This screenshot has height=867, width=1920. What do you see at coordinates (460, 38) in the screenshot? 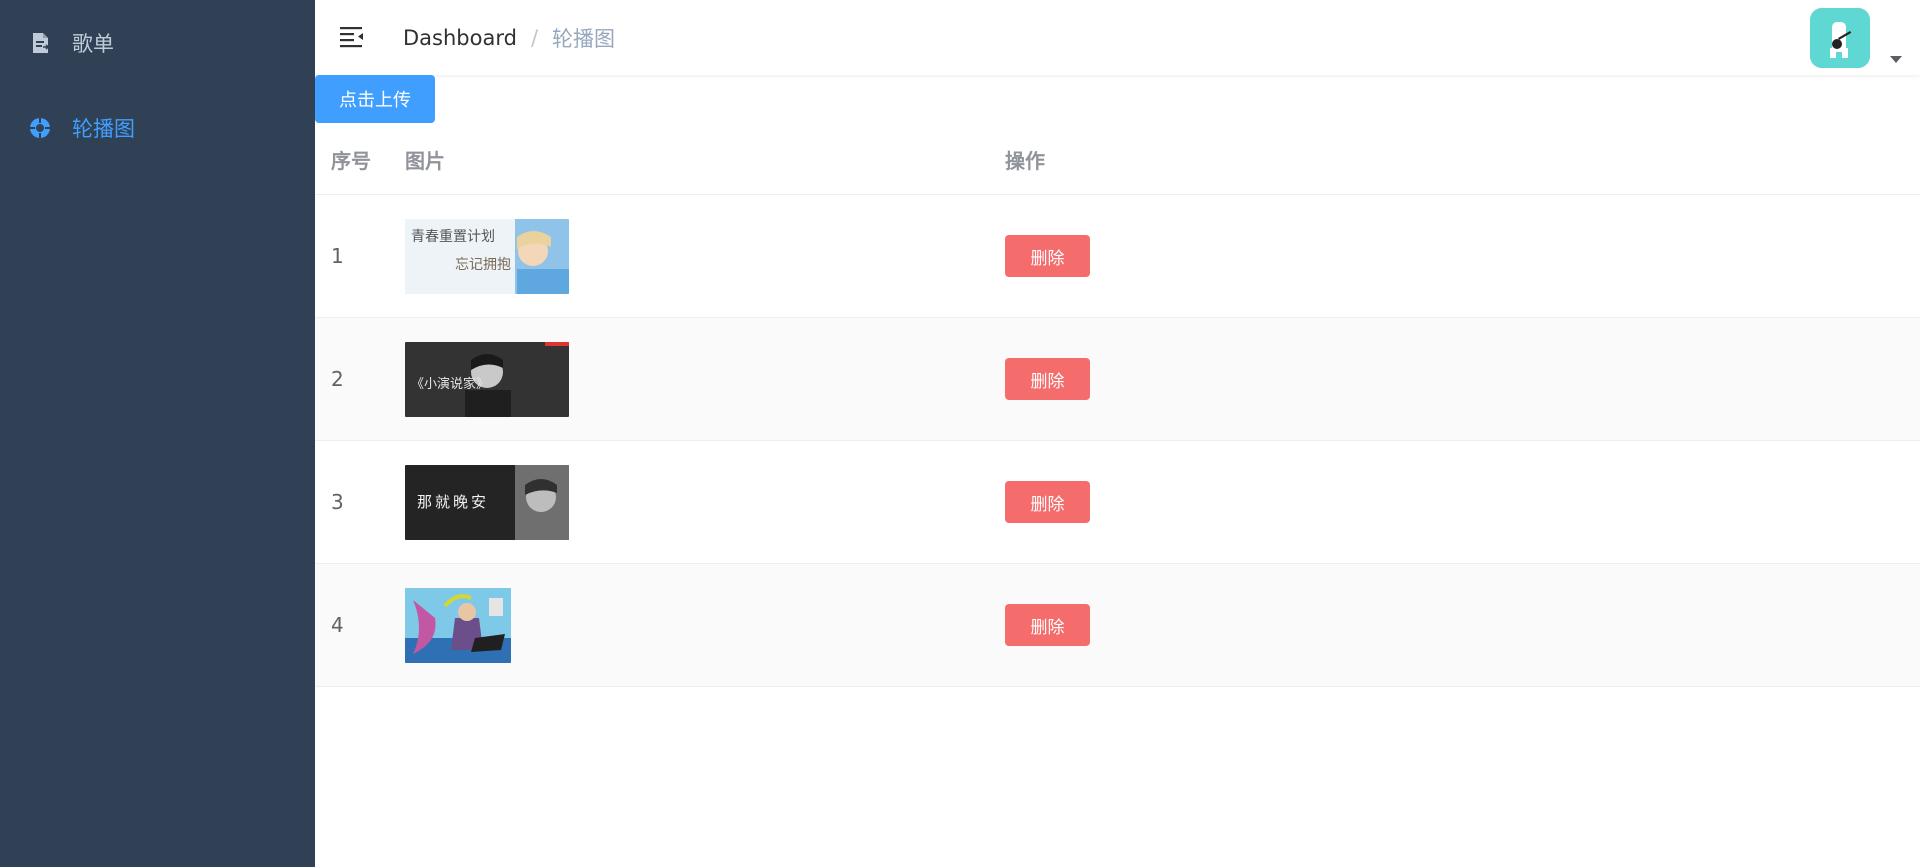
I see `breadcrumb-home: Dashboard` at bounding box center [460, 38].